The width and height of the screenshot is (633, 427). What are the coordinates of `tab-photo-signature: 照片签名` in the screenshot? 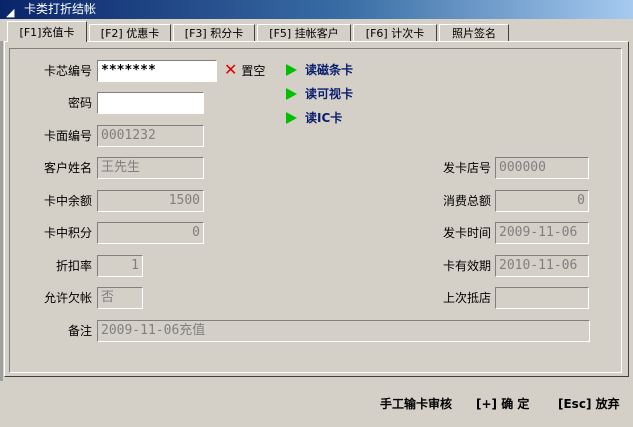 It's located at (474, 32).